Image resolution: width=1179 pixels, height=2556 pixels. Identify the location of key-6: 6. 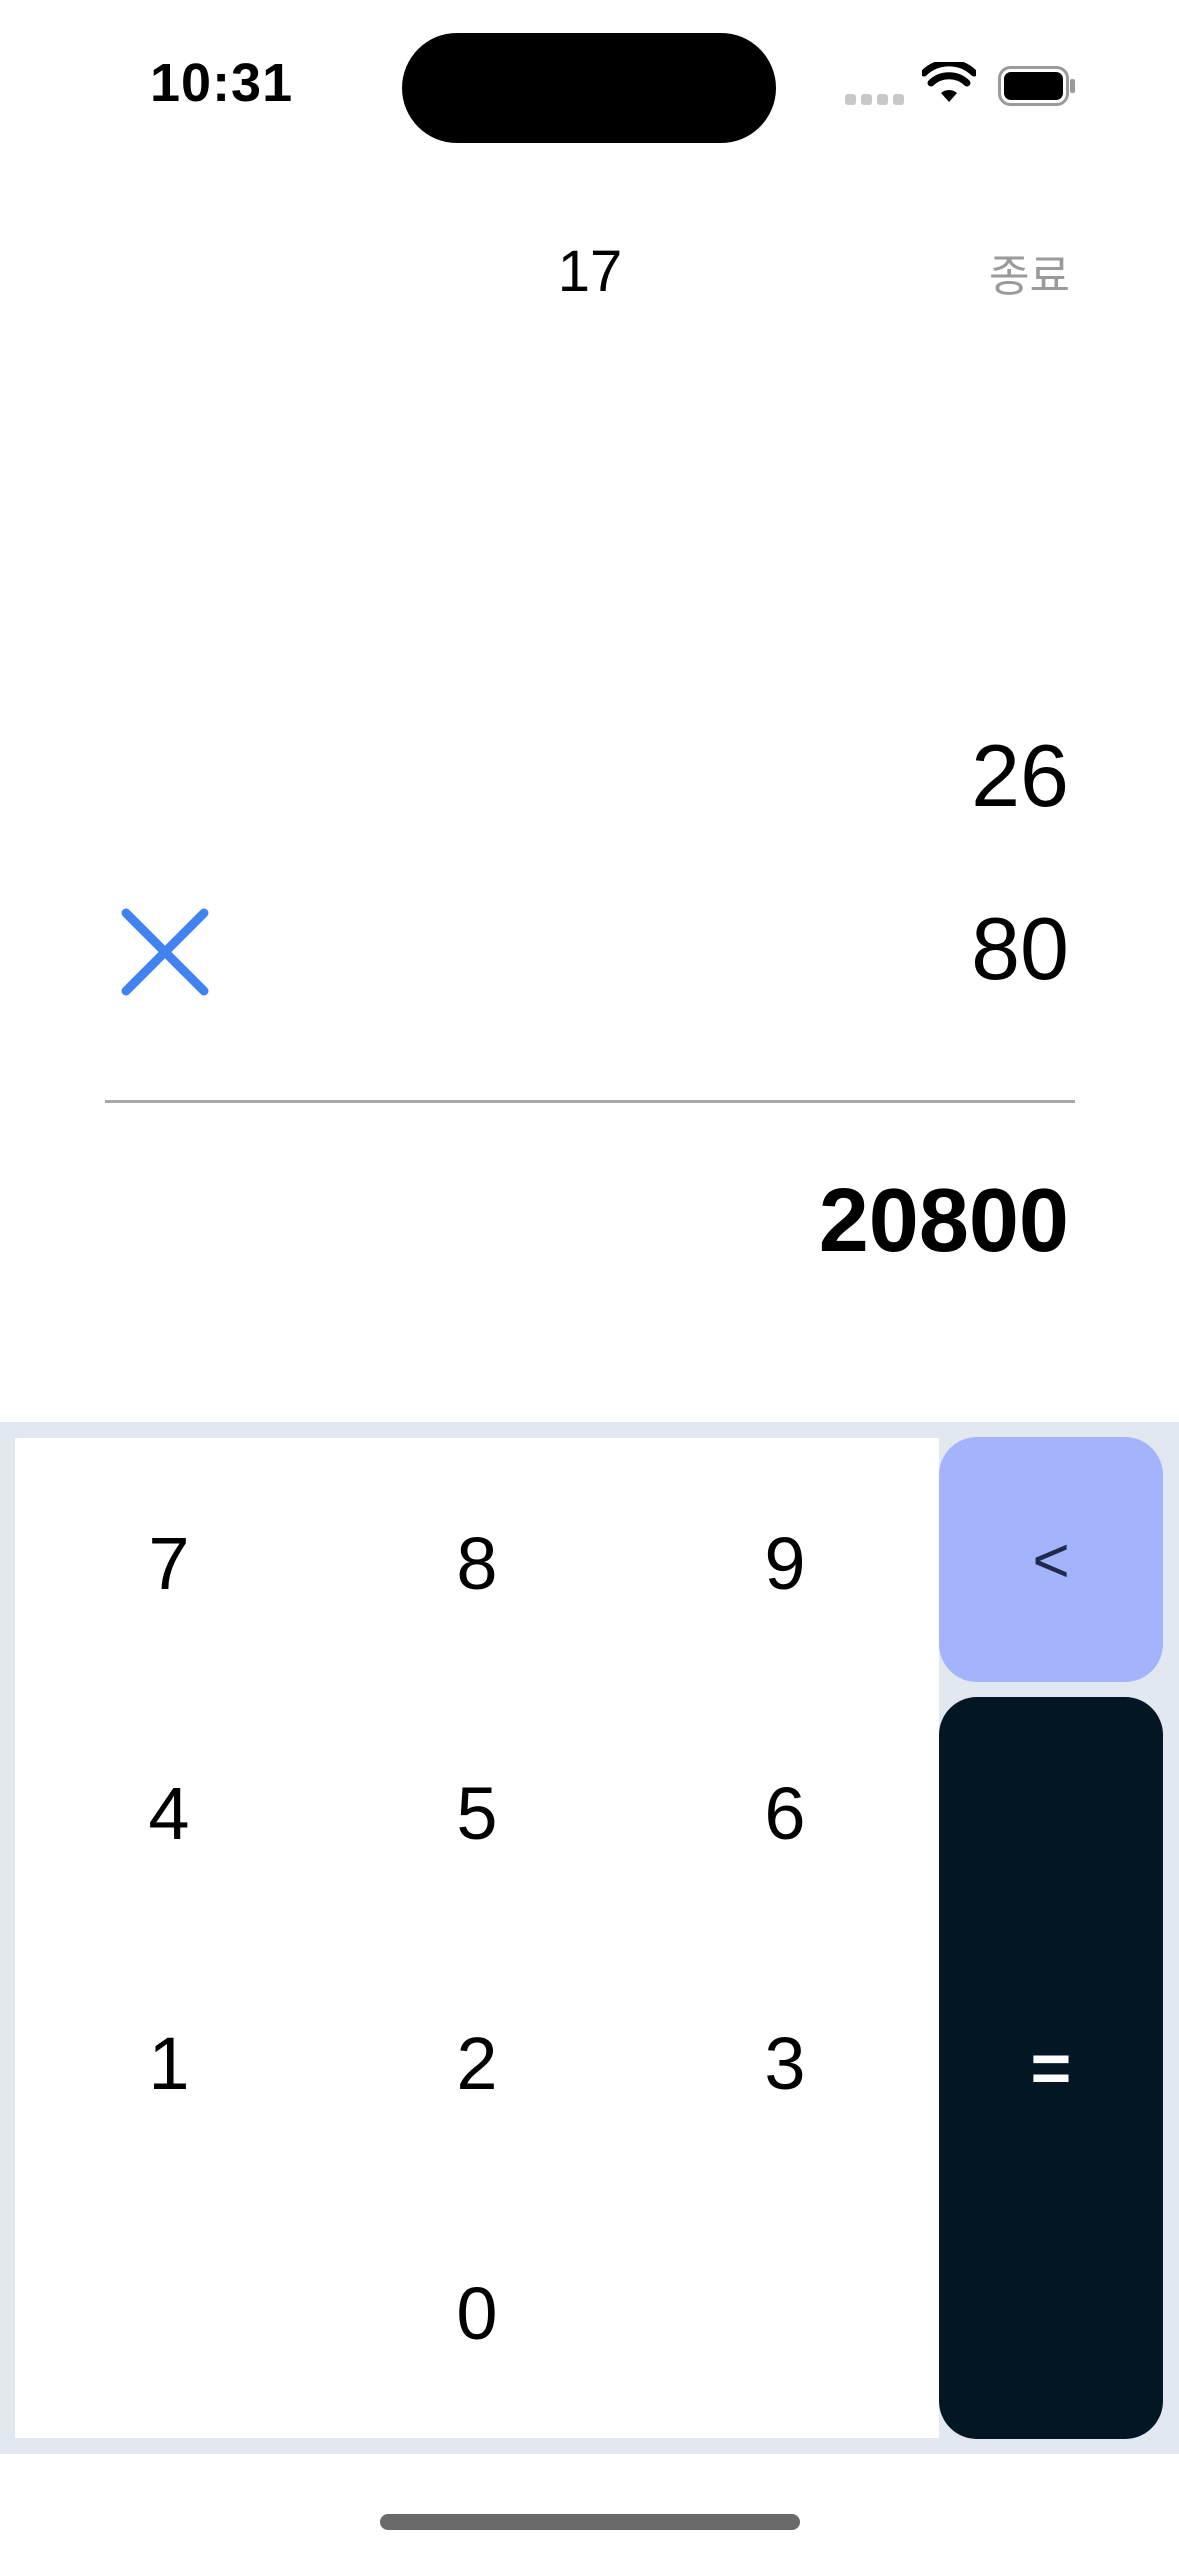
(785, 1813).